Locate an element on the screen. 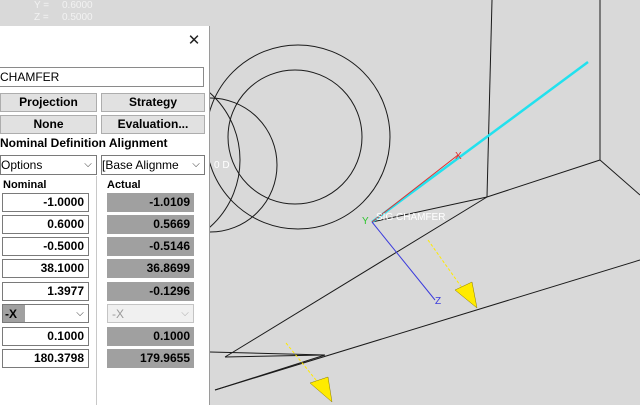  feature-label: SIG CHAMFER is located at coordinates (410, 217).